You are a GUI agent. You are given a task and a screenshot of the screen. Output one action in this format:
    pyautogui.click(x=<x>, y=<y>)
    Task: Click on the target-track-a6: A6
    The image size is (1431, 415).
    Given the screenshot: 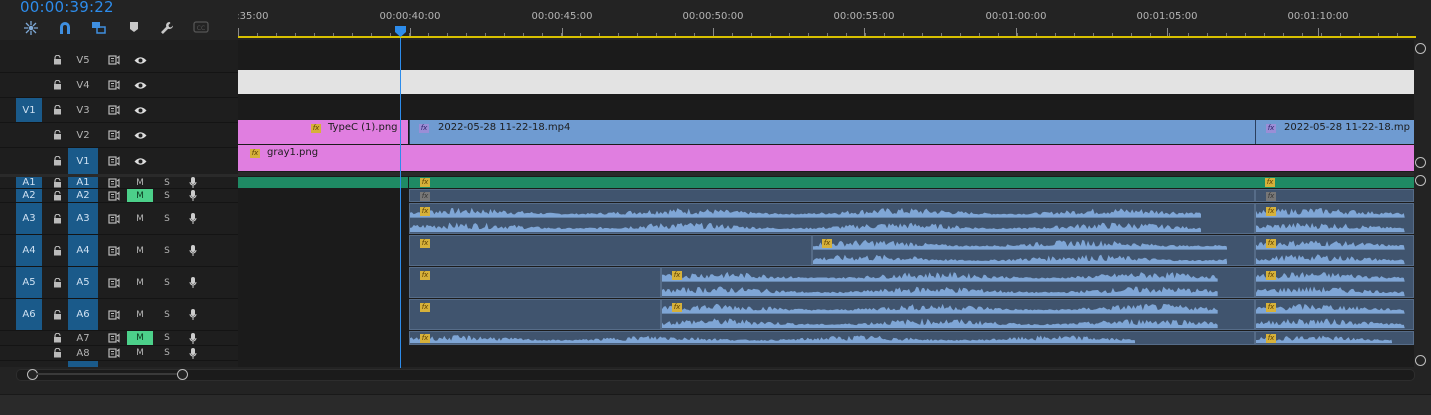 What is the action you would take?
    pyautogui.click(x=83, y=314)
    